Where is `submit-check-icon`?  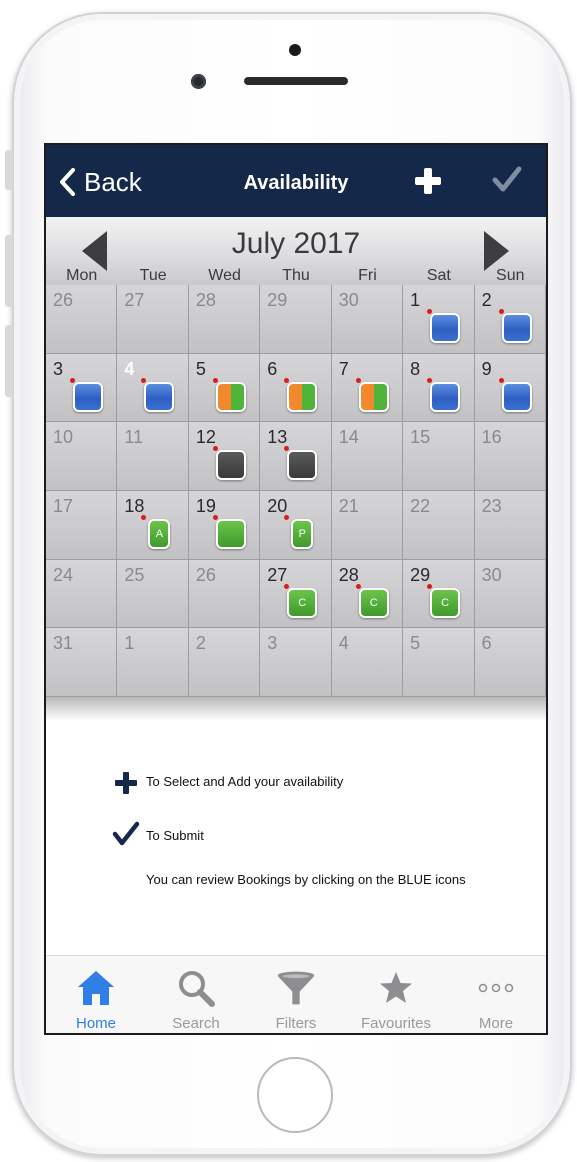 submit-check-icon is located at coordinates (507, 180).